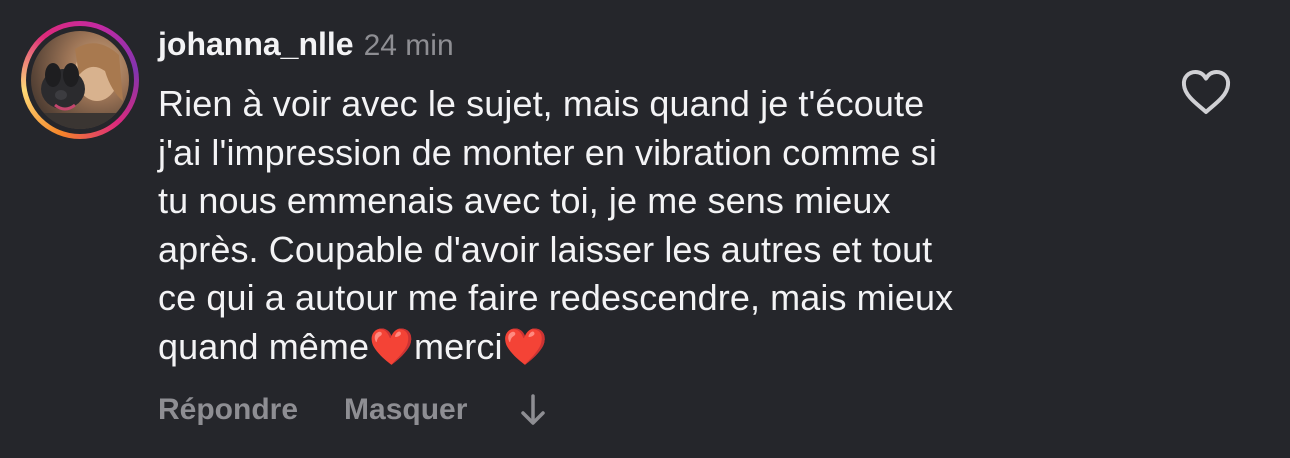 The height and width of the screenshot is (458, 1290). I want to click on arrow-down-icon, so click(533, 409).